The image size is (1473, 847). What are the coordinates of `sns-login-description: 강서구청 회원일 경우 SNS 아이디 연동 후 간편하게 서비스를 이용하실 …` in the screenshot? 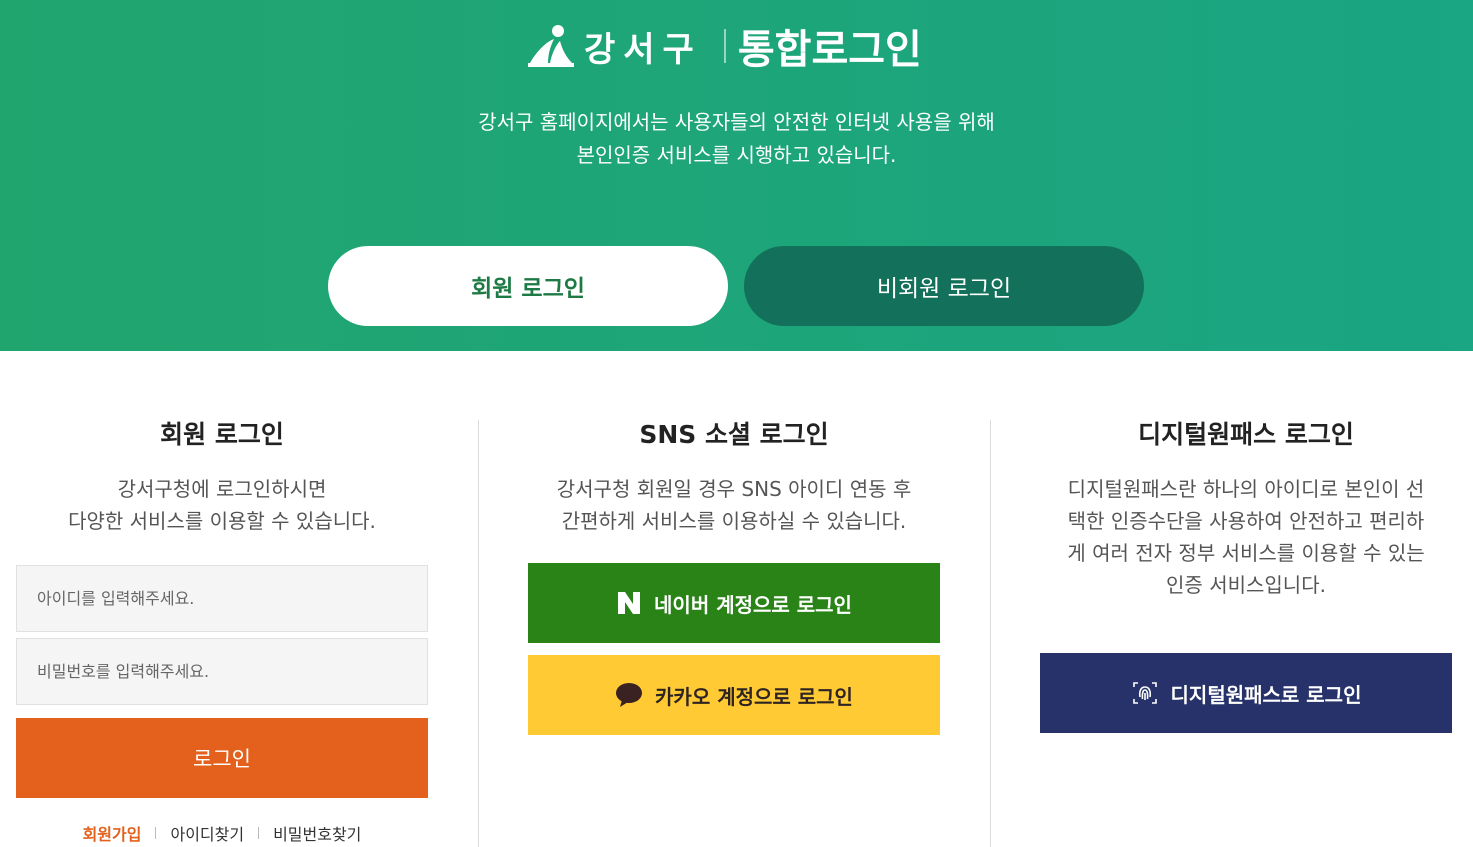 It's located at (734, 505).